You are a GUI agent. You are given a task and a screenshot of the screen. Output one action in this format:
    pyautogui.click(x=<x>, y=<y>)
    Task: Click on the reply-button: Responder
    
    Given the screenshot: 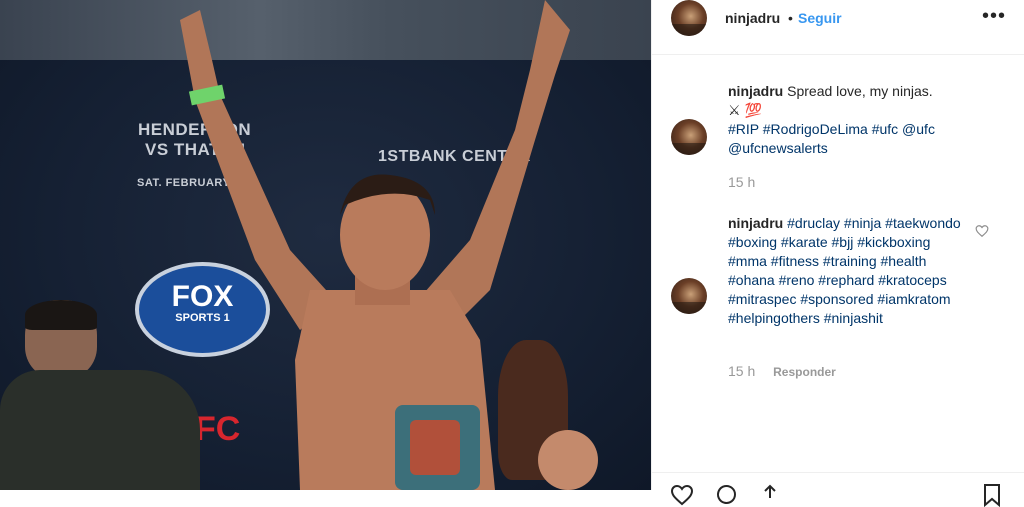 What is the action you would take?
    pyautogui.click(x=804, y=372)
    